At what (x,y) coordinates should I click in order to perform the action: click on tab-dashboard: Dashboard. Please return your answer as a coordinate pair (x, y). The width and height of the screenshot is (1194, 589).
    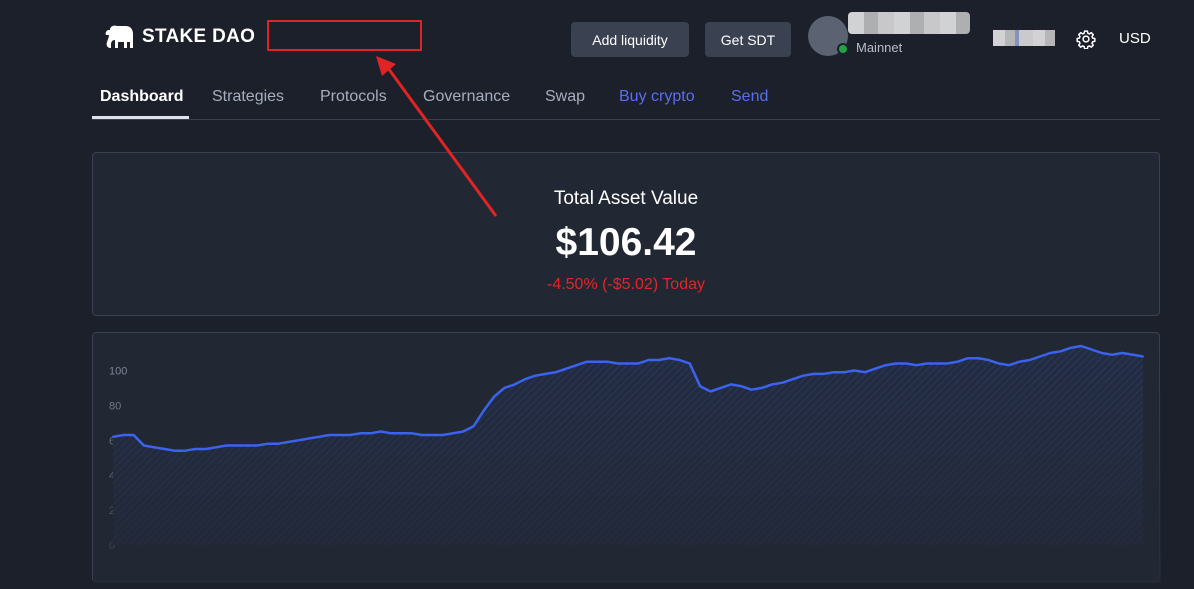
    Looking at the image, I should click on (142, 97).